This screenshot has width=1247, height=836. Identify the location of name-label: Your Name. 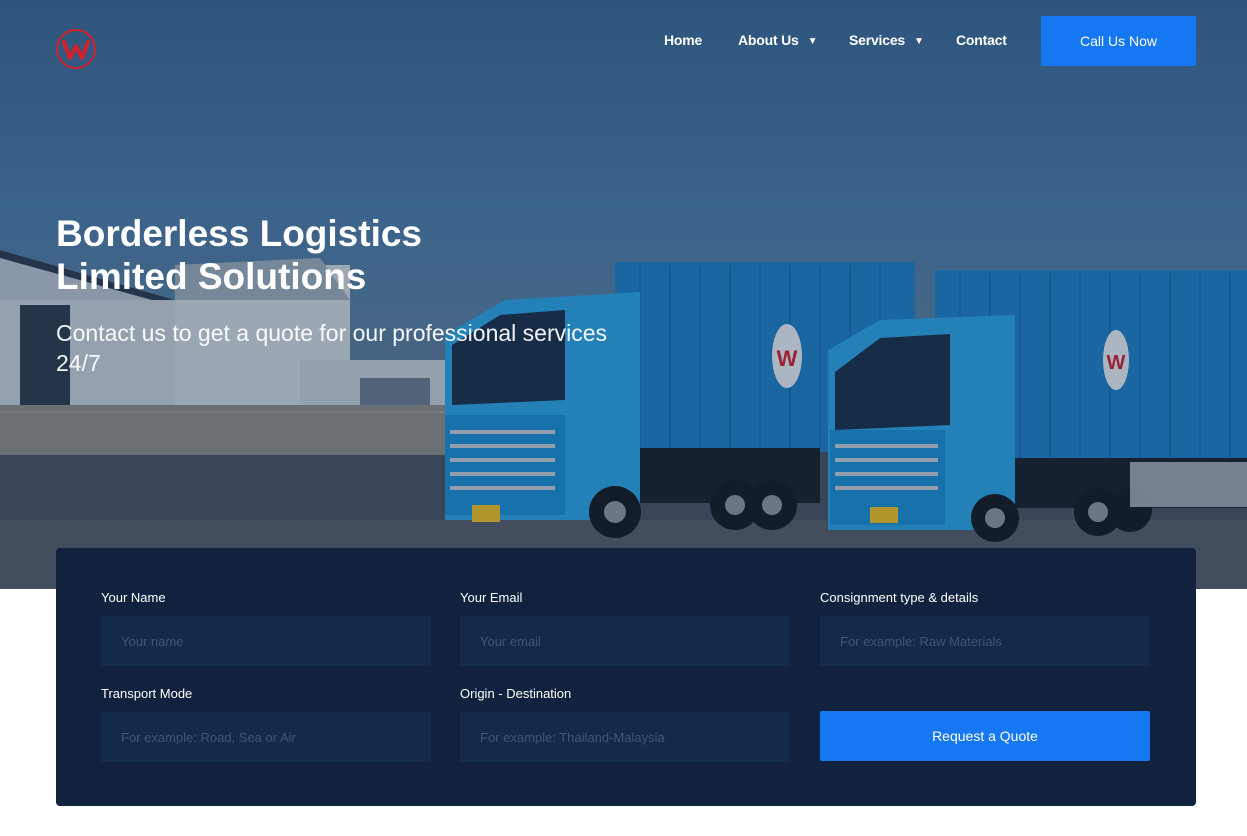
(133, 597).